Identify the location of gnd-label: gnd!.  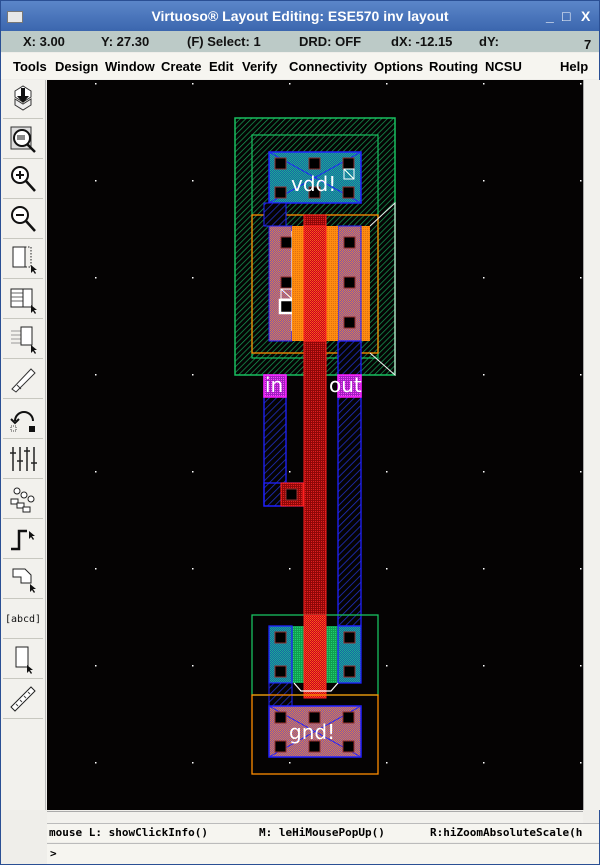
(312, 732).